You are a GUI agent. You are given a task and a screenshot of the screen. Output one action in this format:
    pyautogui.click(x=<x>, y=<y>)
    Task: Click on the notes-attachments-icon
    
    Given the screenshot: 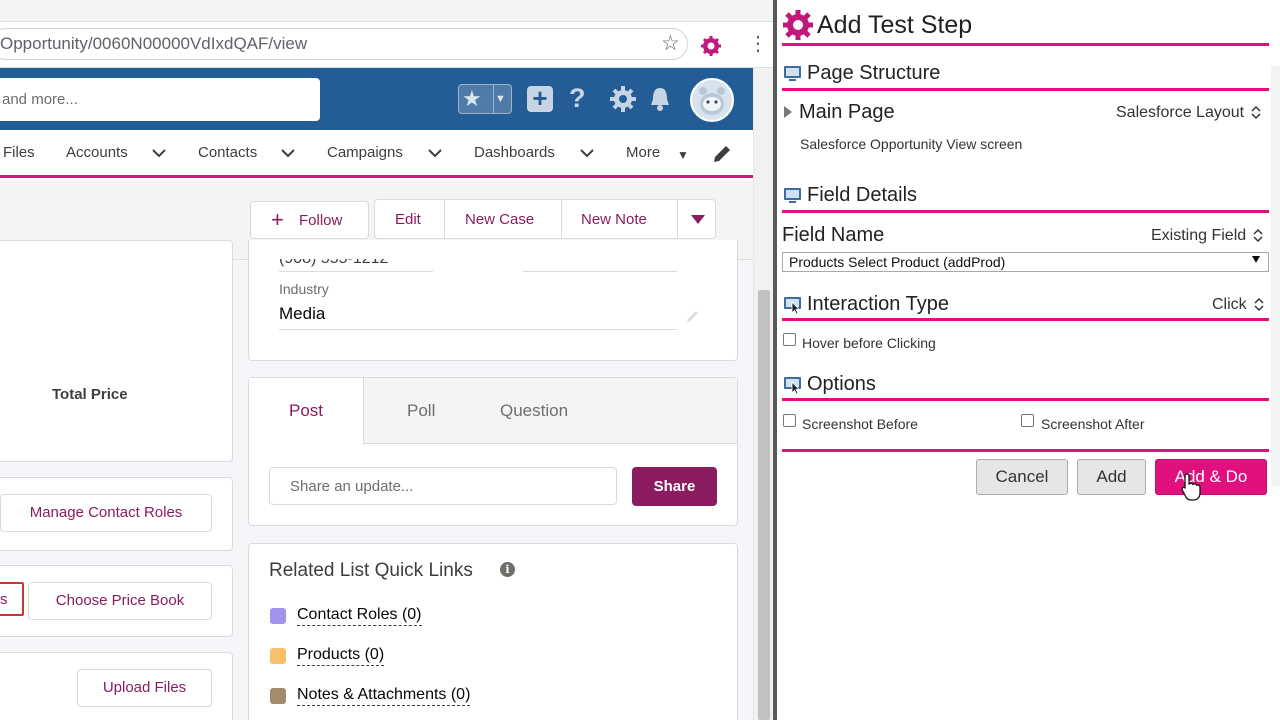 What is the action you would take?
    pyautogui.click(x=278, y=696)
    